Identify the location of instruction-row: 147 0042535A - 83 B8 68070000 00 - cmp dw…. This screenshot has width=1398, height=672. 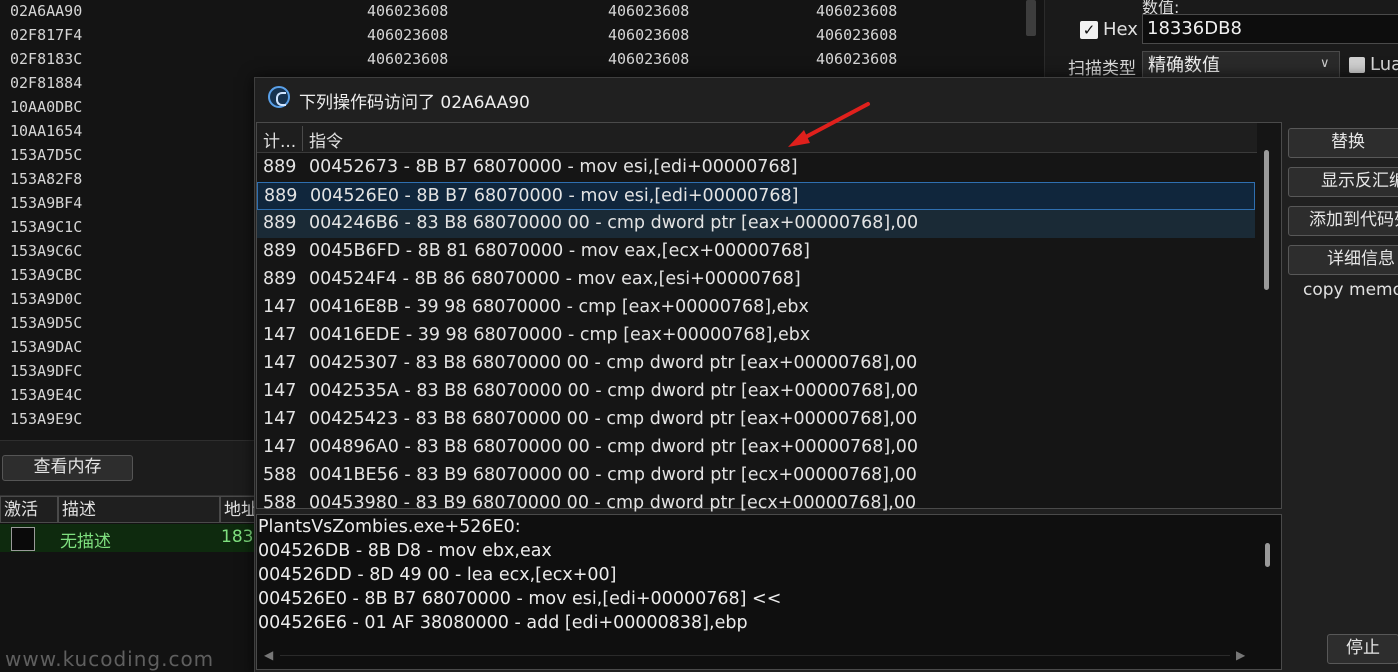
(756, 392).